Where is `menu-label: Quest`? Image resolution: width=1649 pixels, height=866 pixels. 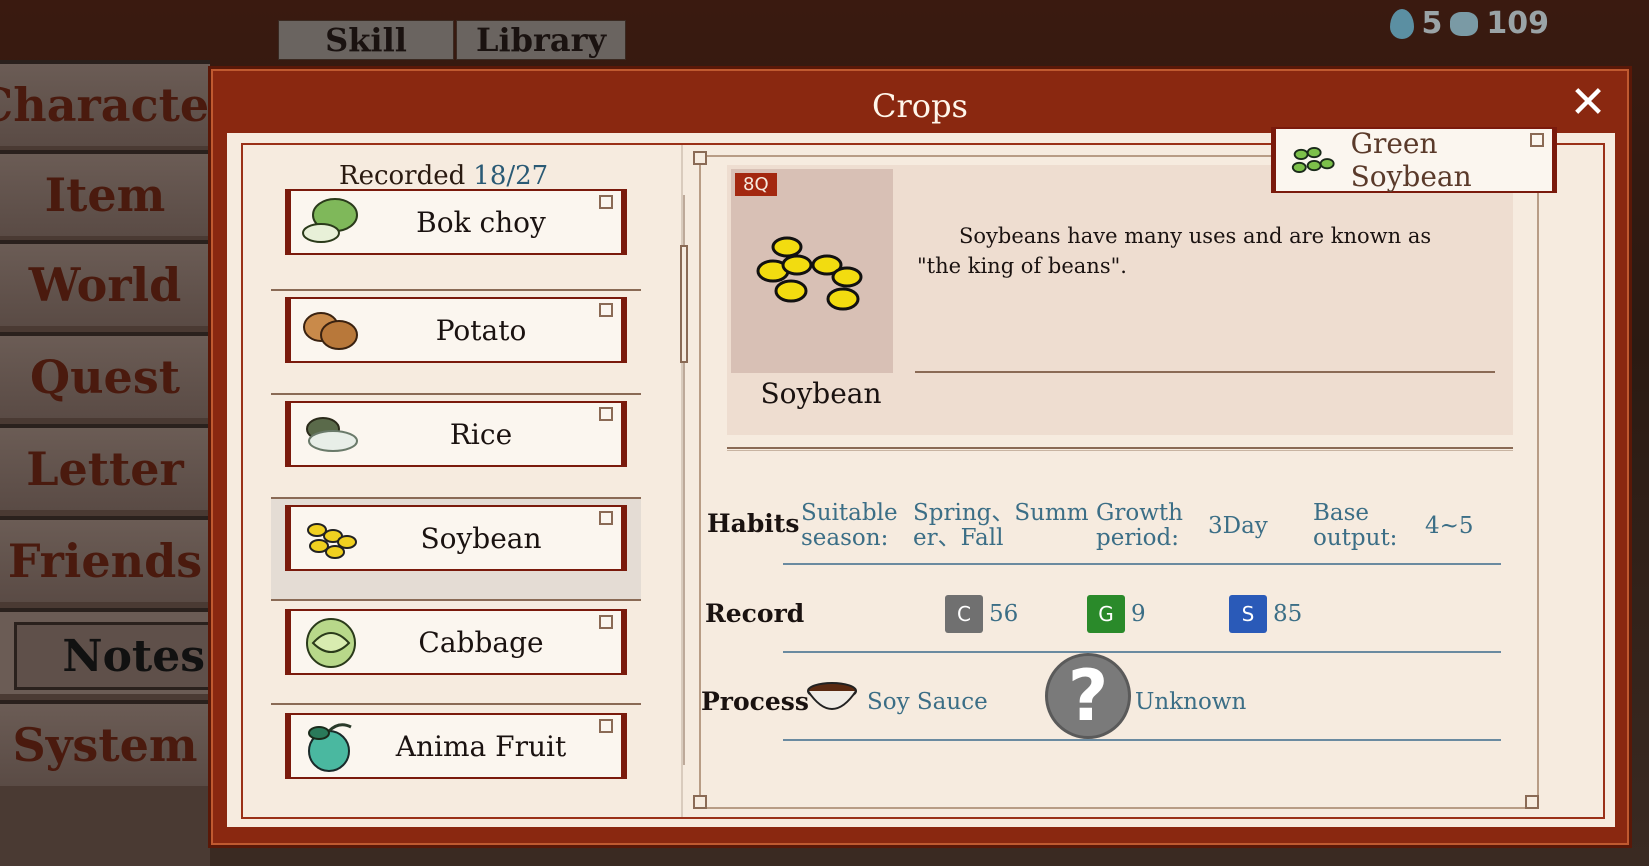 menu-label: Quest is located at coordinates (105, 377).